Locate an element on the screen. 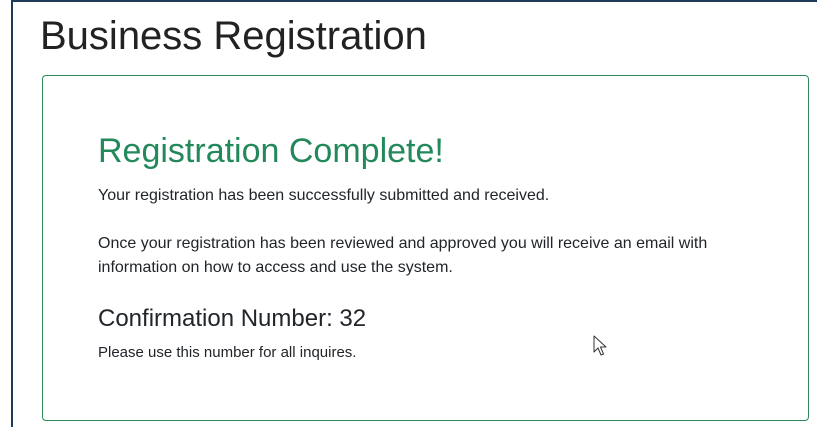  mouse-pointer-icon is located at coordinates (600, 345).